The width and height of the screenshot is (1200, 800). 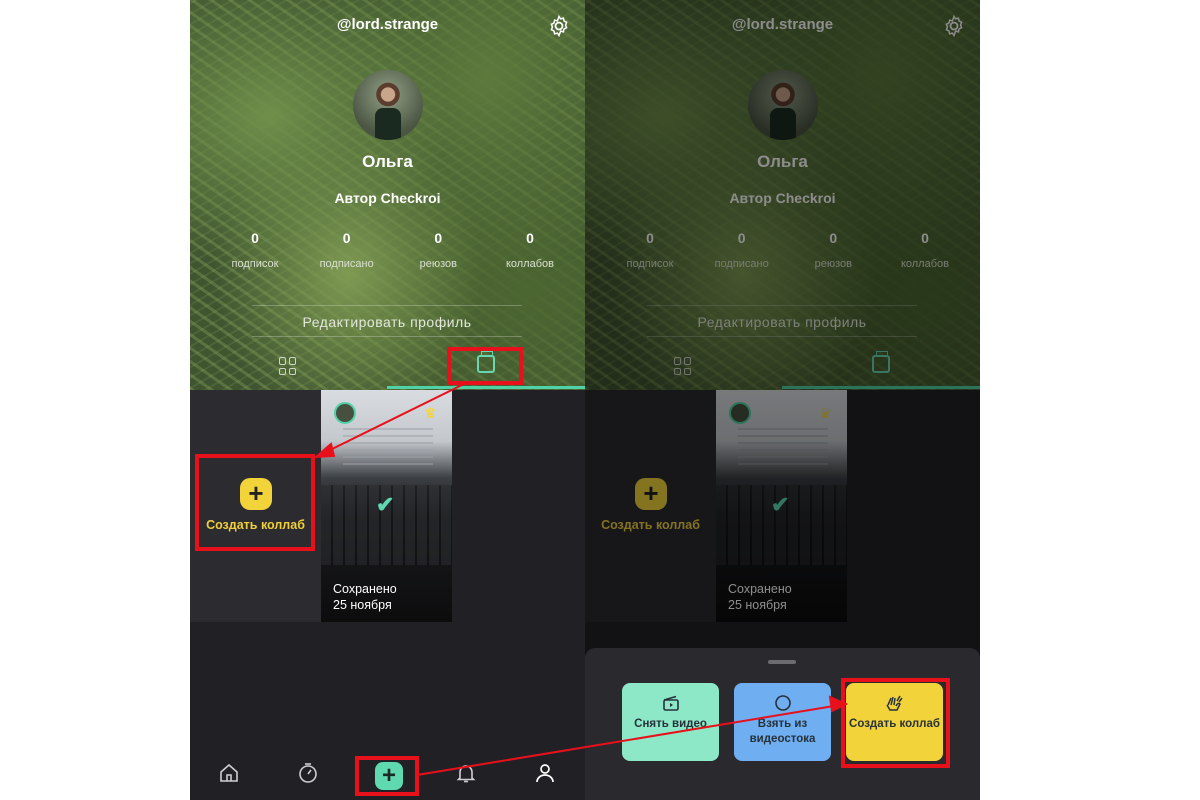 What do you see at coordinates (229, 773) in the screenshot?
I see `home-icon` at bounding box center [229, 773].